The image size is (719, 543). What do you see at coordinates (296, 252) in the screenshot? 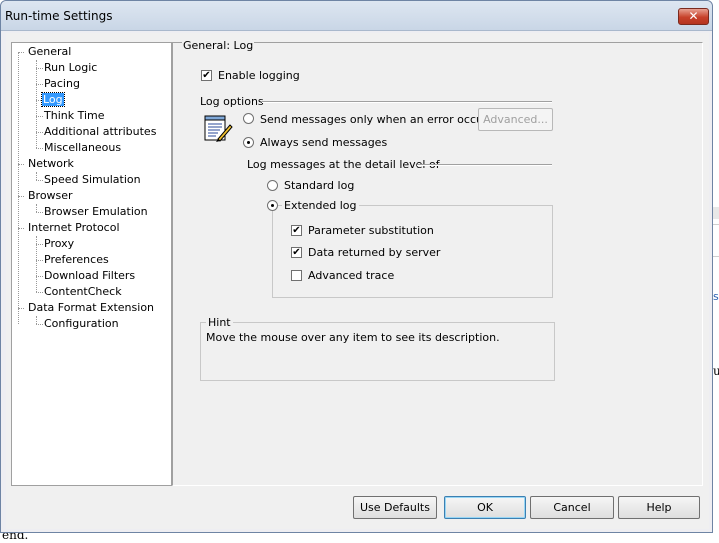
I see `data-returned-checkbox: ✔` at bounding box center [296, 252].